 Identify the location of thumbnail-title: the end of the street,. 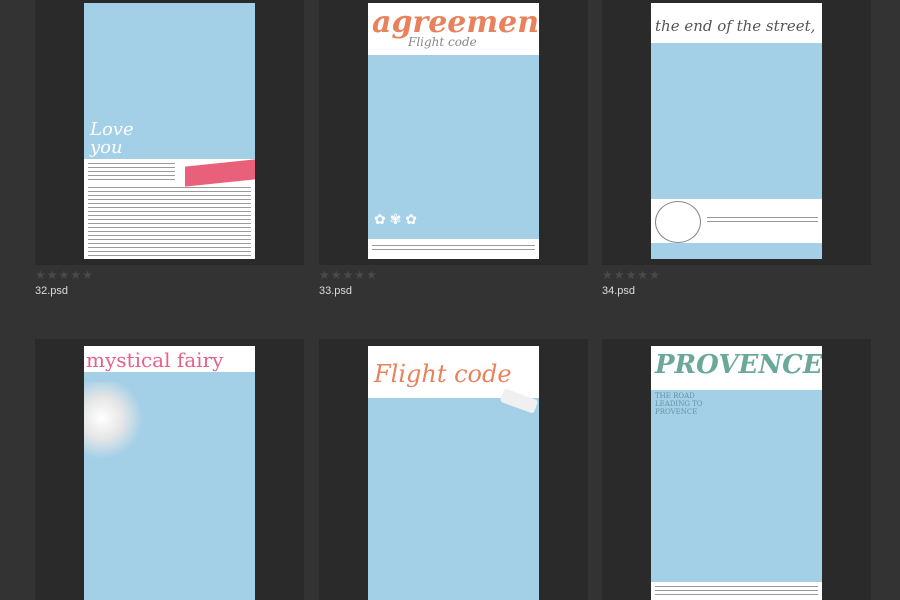
(735, 26).